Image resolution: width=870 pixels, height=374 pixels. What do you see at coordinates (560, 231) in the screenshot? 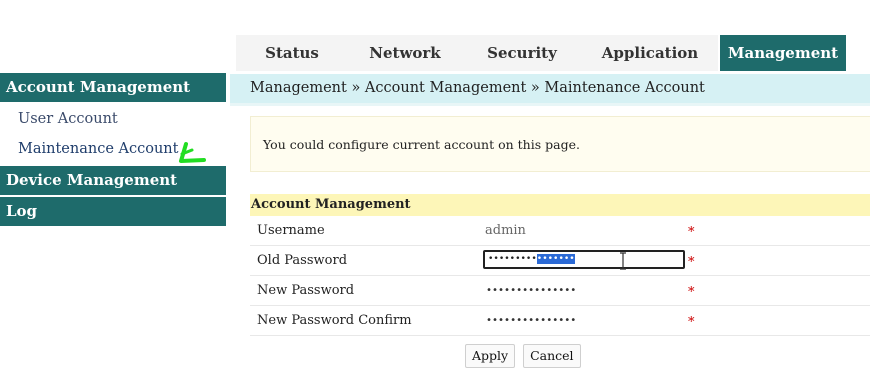
I see `form-row-username: Username admin *` at bounding box center [560, 231].